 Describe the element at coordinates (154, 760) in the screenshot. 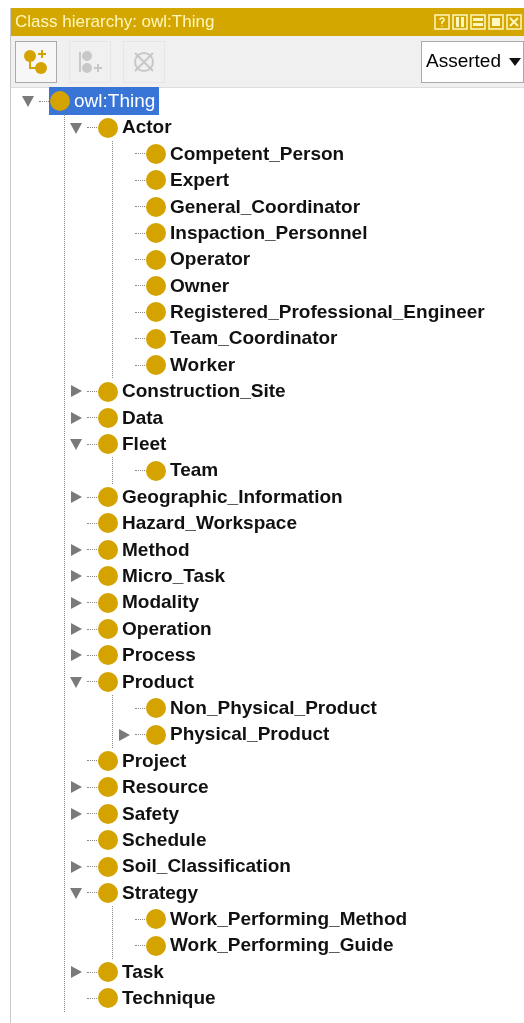

I see `class-label: Project` at that location.